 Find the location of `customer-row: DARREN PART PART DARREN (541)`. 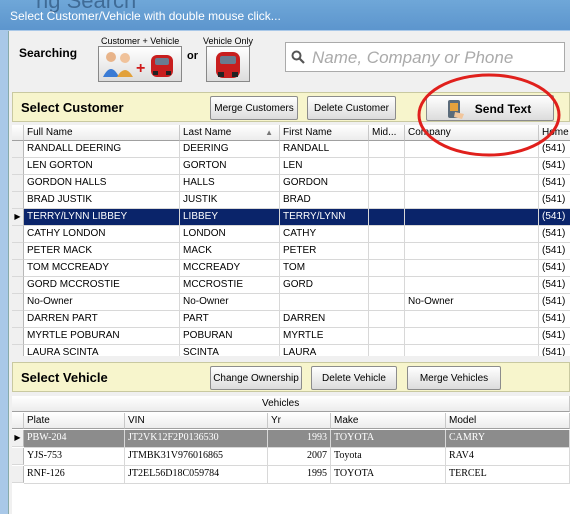

customer-row: DARREN PART PART DARREN (541) is located at coordinates (291, 319).